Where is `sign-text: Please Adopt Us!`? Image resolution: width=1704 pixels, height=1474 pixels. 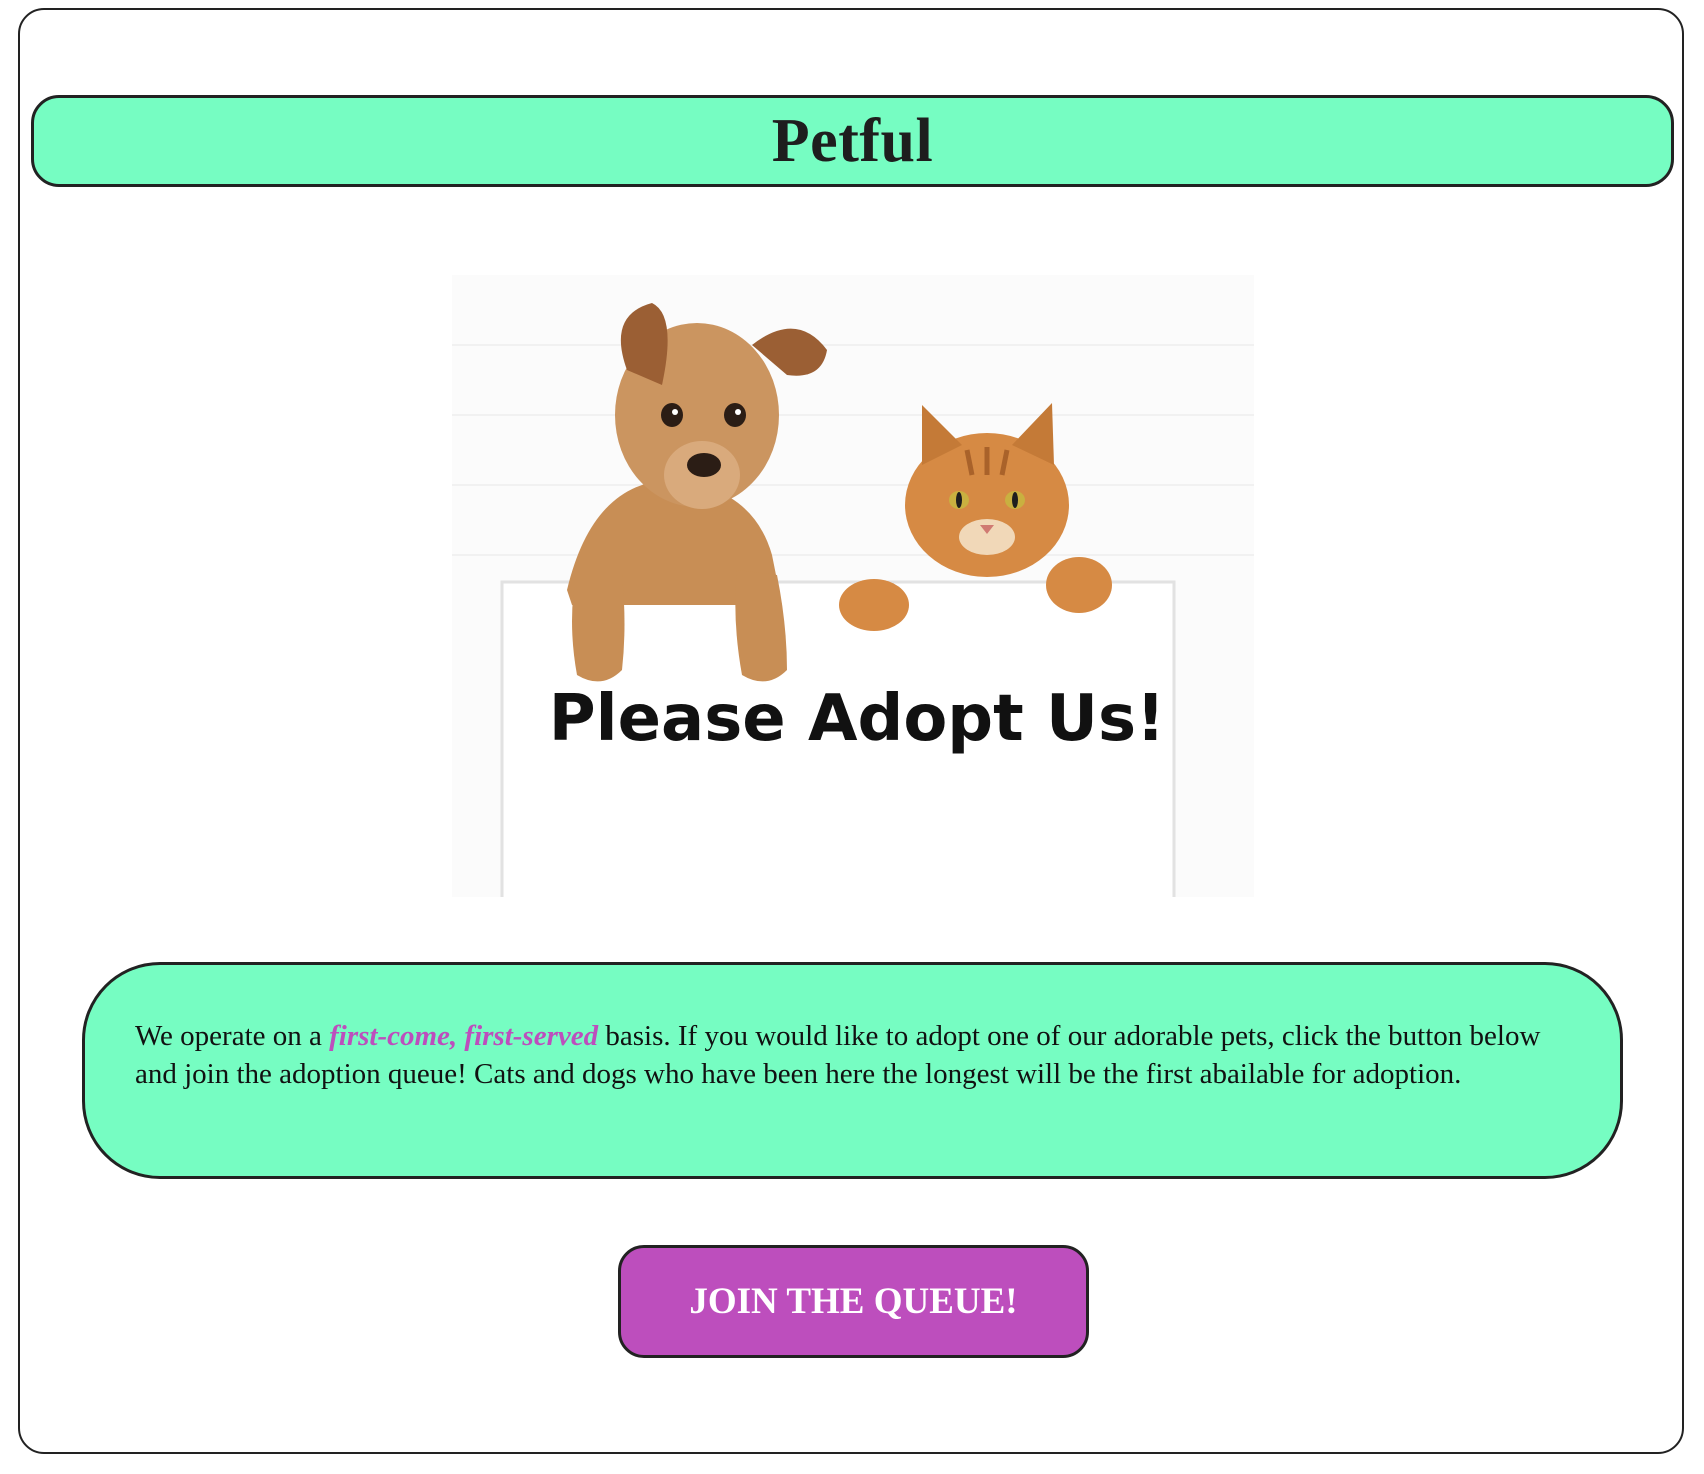 sign-text: Please Adopt Us! is located at coordinates (857, 719).